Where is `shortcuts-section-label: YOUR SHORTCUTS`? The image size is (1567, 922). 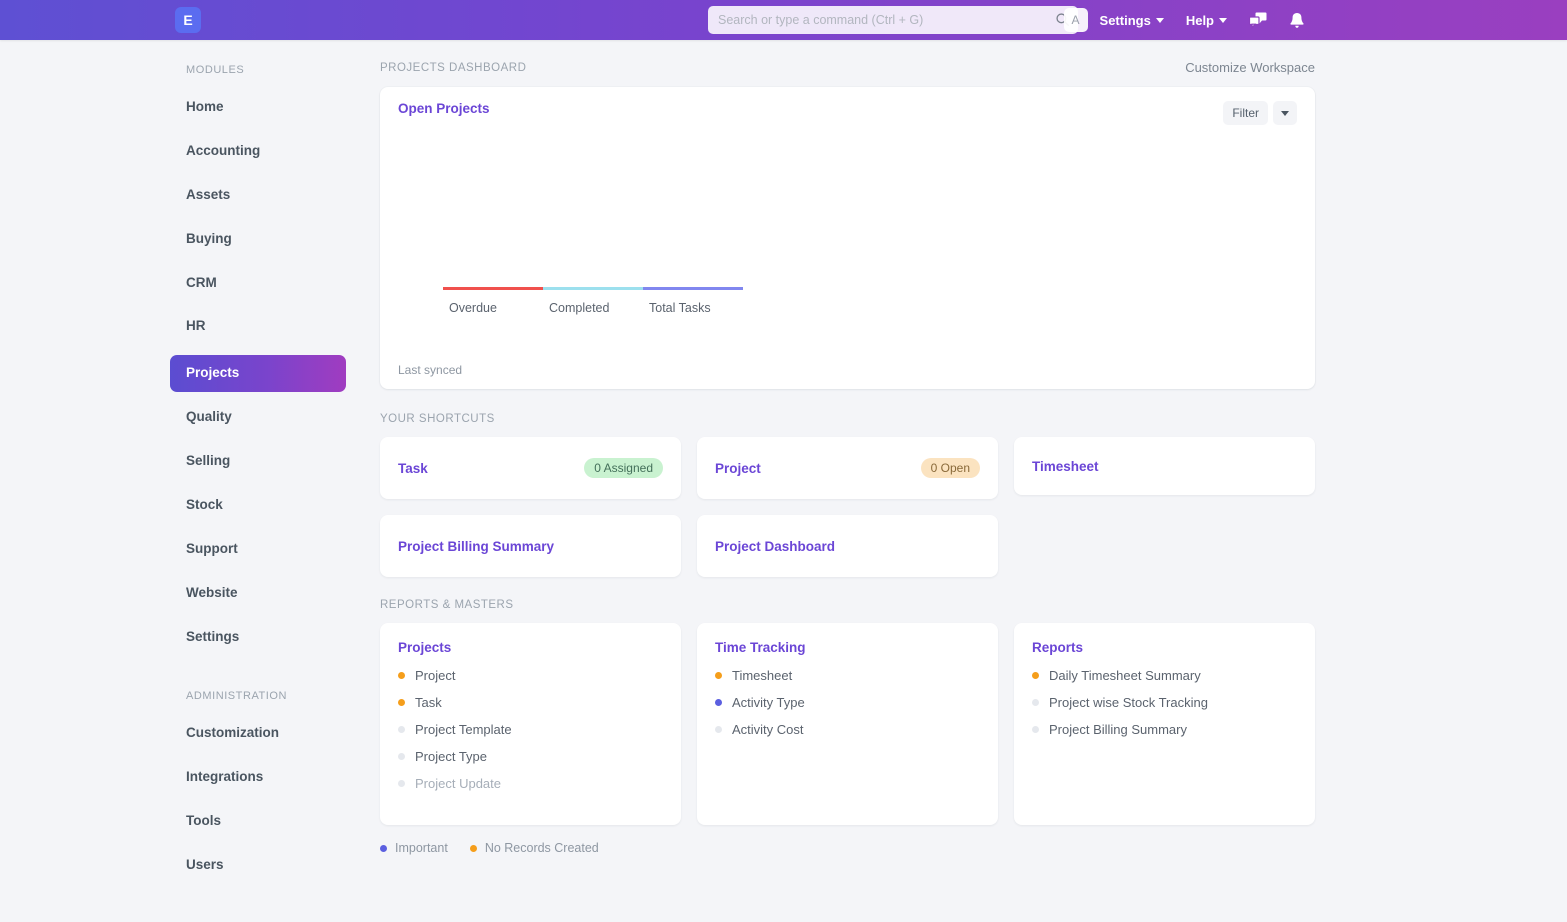 shortcuts-section-label: YOUR SHORTCUTS is located at coordinates (437, 419).